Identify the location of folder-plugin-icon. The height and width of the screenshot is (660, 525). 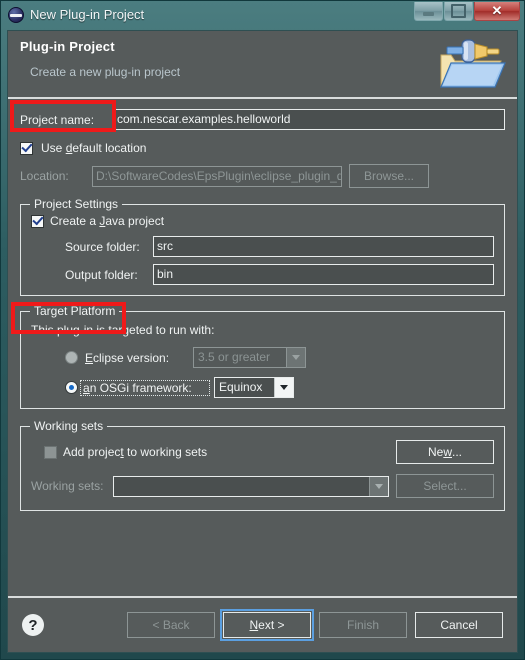
(471, 66).